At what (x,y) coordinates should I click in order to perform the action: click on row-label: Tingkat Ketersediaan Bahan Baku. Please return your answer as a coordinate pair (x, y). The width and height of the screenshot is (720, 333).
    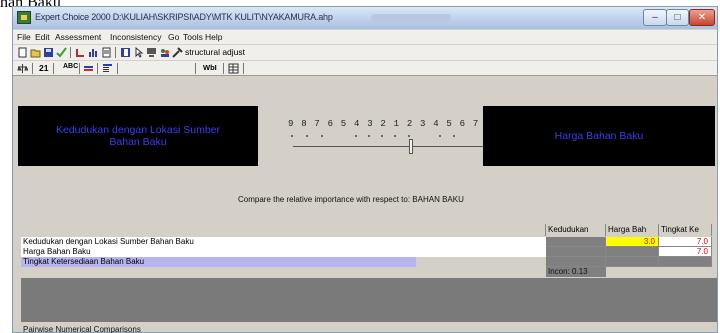
    Looking at the image, I should click on (283, 262).